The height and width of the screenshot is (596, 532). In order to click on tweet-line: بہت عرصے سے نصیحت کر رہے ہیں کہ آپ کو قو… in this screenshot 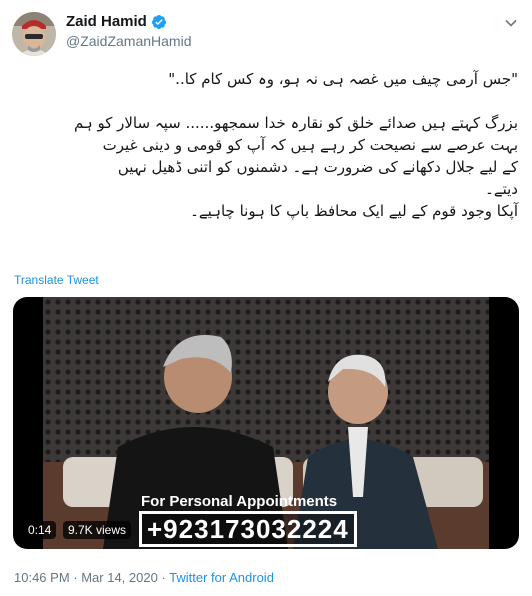, I will do `click(310, 145)`.